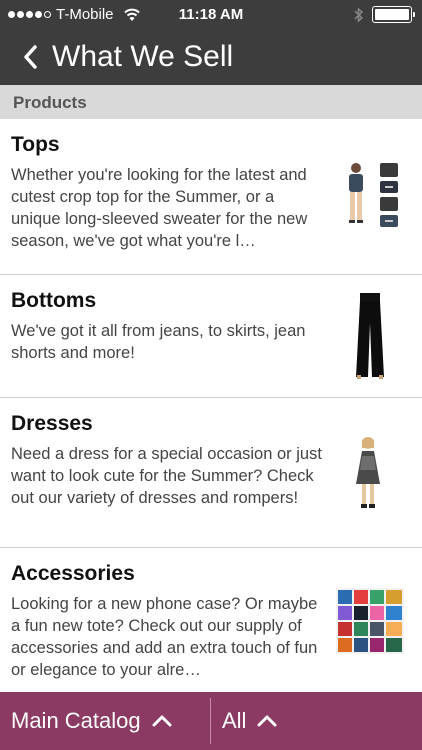 The image size is (422, 750). What do you see at coordinates (73, 573) in the screenshot?
I see `row-title: Accessories` at bounding box center [73, 573].